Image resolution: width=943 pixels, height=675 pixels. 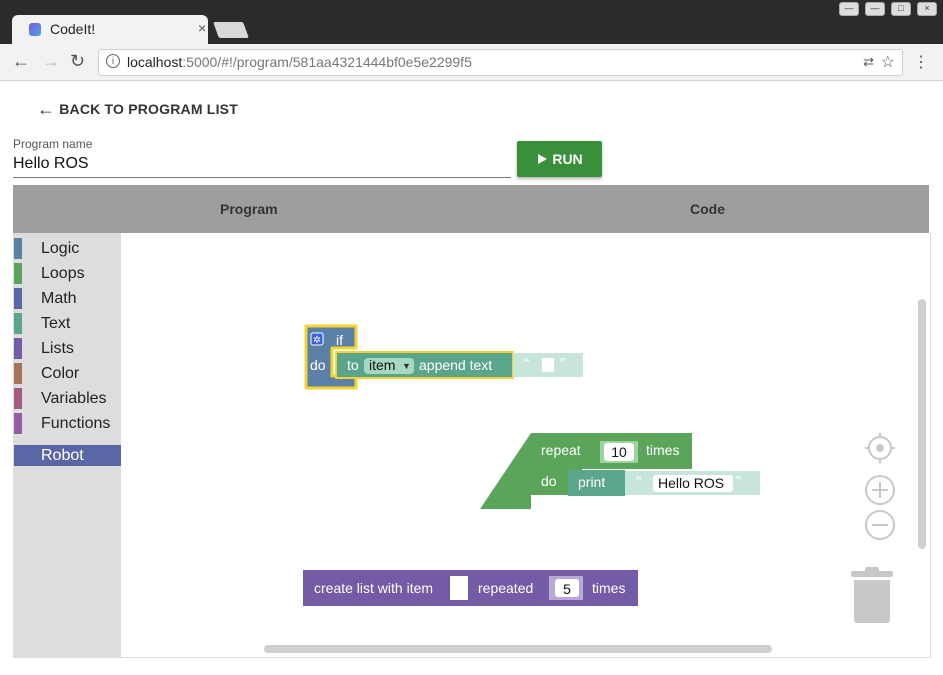 I want to click on print-label: print, so click(x=591, y=482).